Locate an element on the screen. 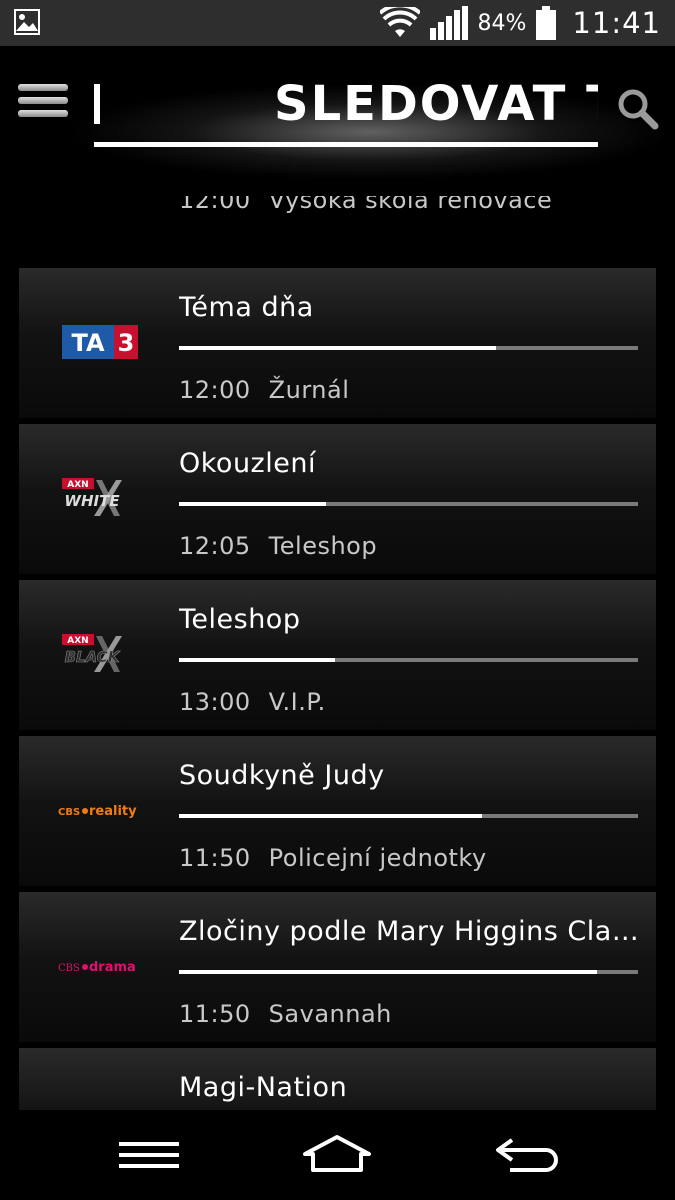 The height and width of the screenshot is (1200, 675). app-header: SLEDOVAT TV is located at coordinates (337, 121).